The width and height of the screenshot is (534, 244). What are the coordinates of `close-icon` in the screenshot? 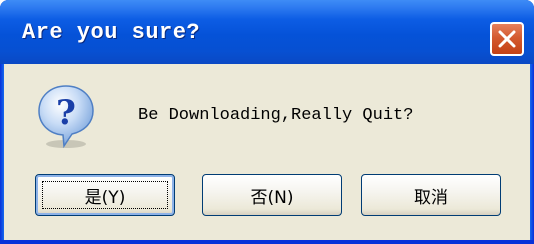 It's located at (507, 39).